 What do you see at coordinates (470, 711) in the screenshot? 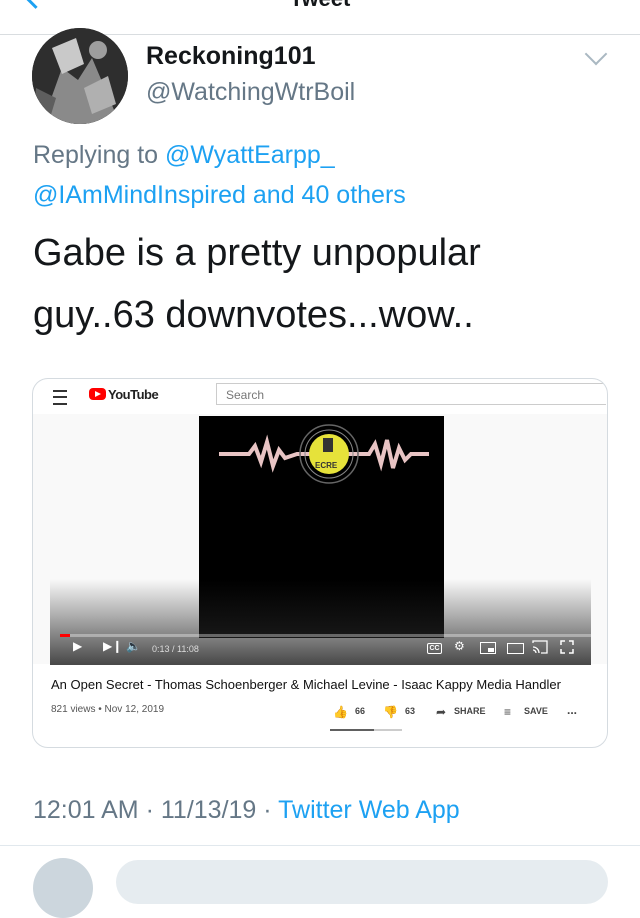
I see `share-label: SHARE` at bounding box center [470, 711].